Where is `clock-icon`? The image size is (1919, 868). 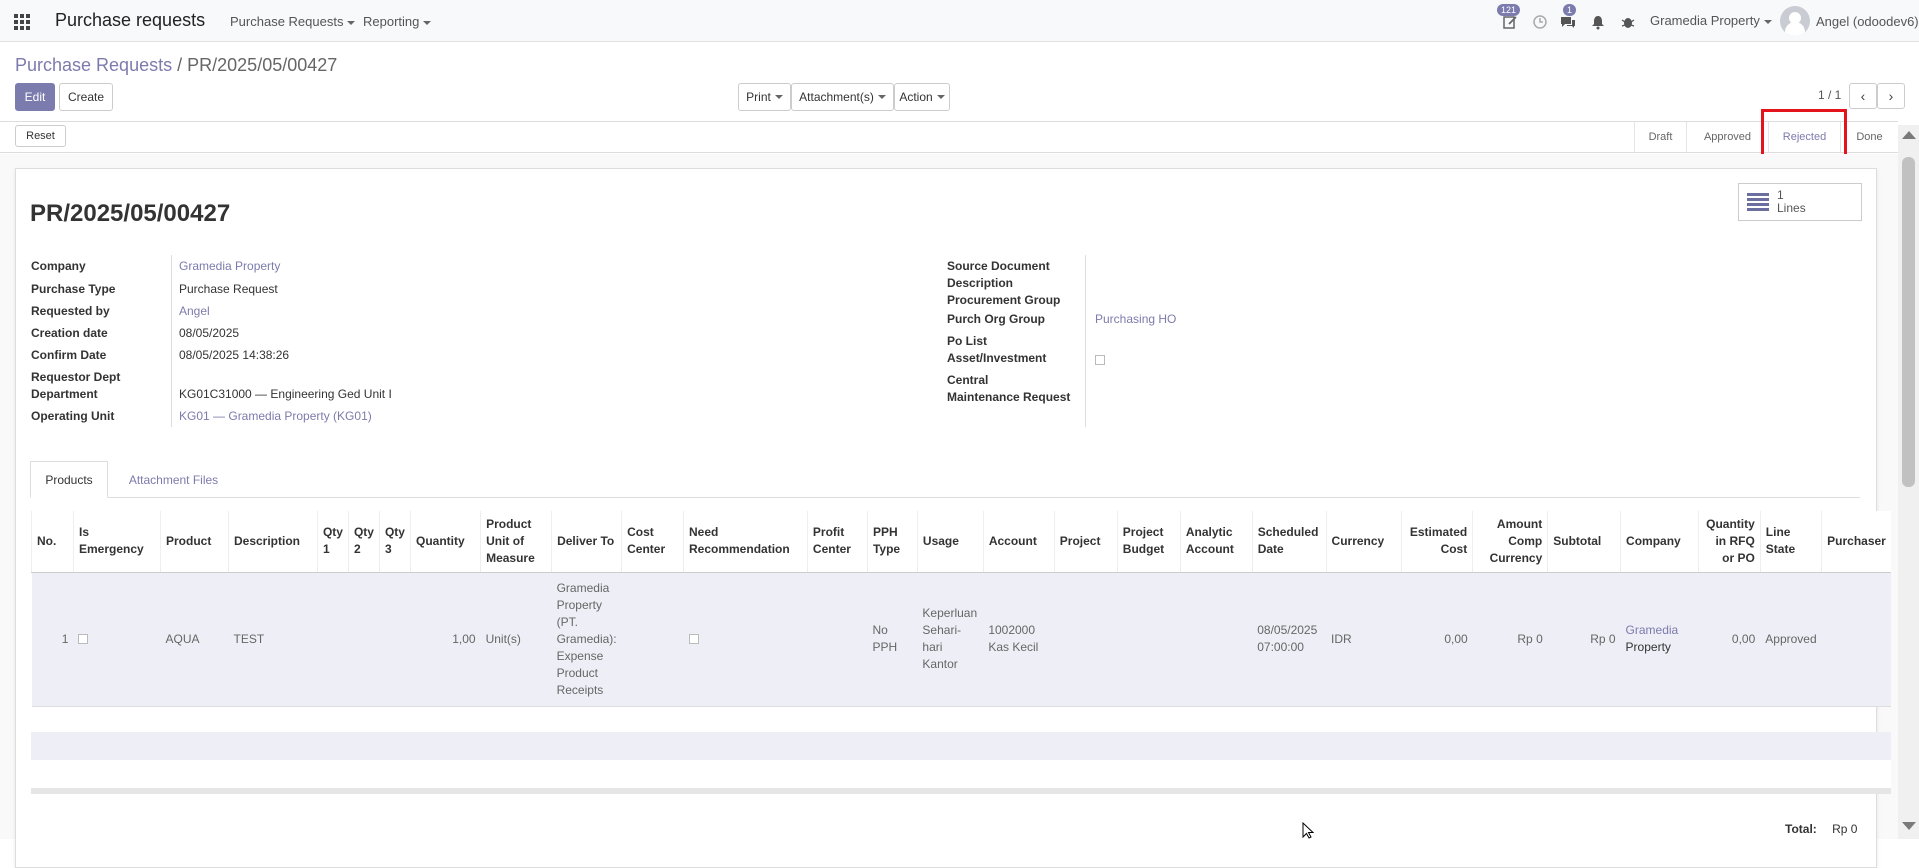
clock-icon is located at coordinates (1540, 22).